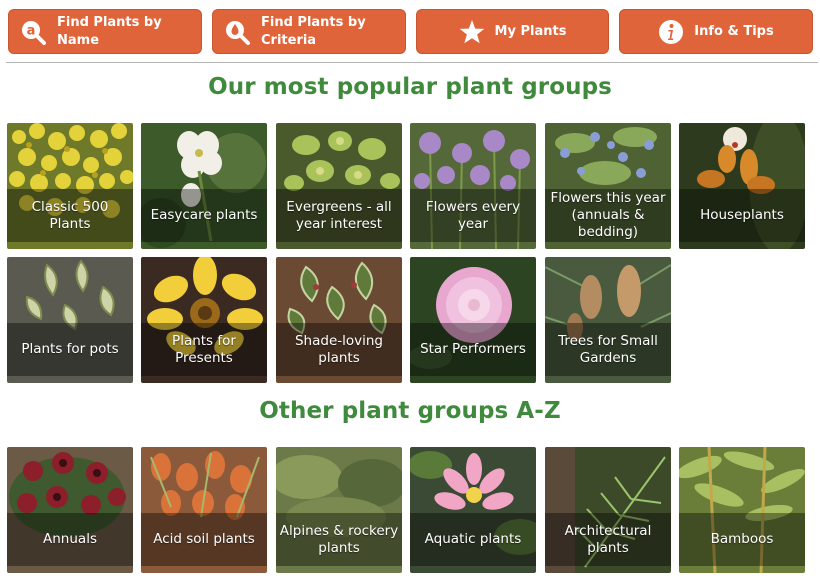  What do you see at coordinates (313, 31) in the screenshot?
I see `find-plants-by-criteria-label: Find Plants by Criteria` at bounding box center [313, 31].